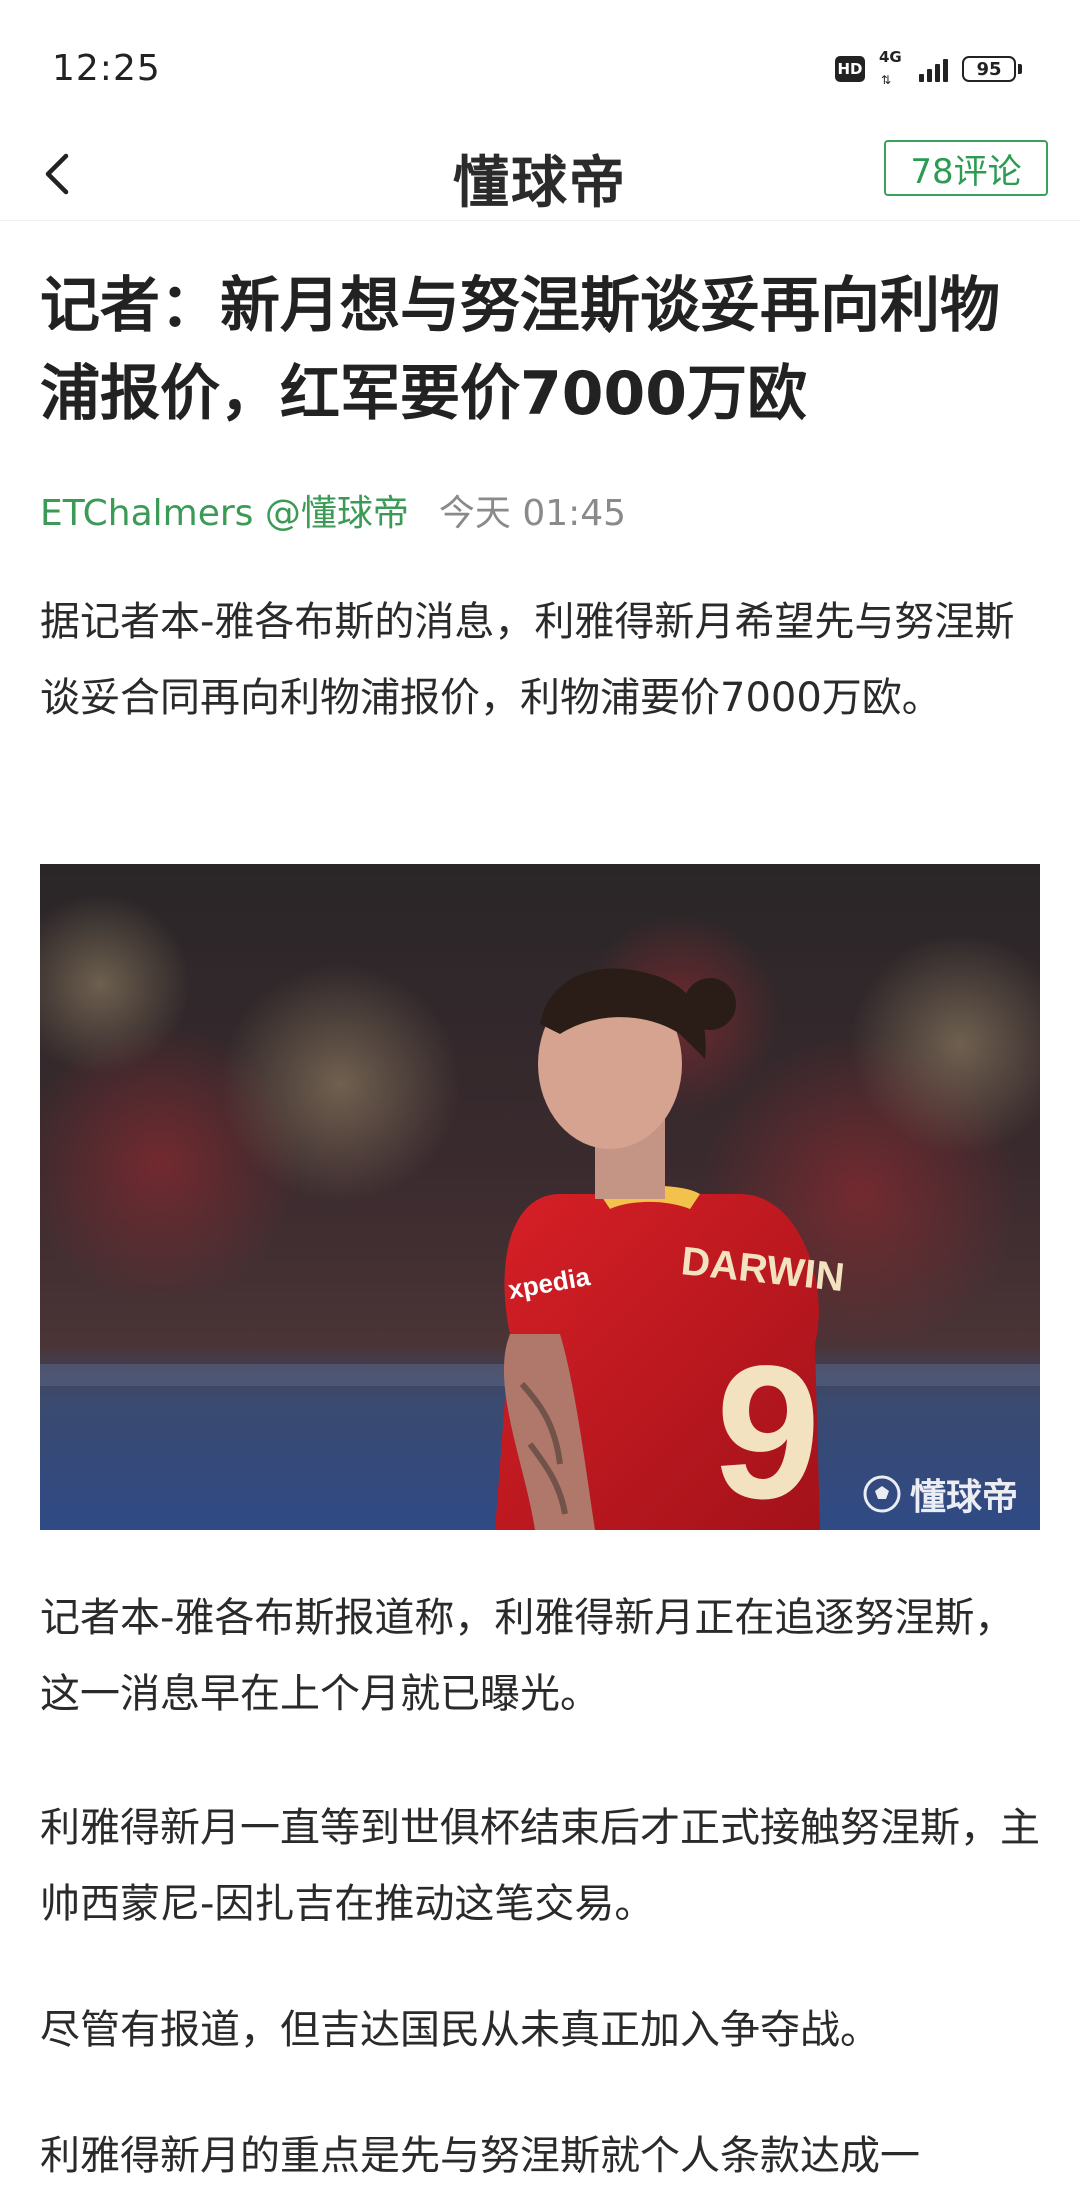 The width and height of the screenshot is (1080, 2194). What do you see at coordinates (890, 57) in the screenshot?
I see `network-type: 4G` at bounding box center [890, 57].